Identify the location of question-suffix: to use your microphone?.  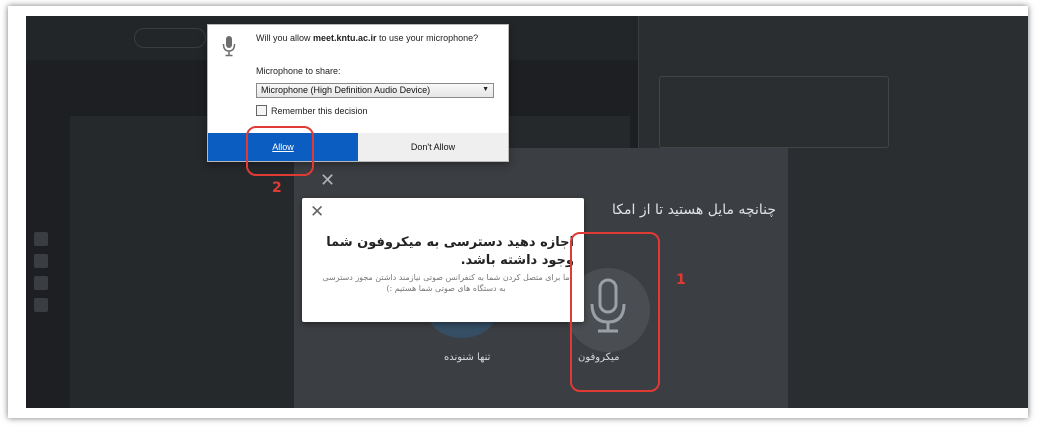
(427, 38).